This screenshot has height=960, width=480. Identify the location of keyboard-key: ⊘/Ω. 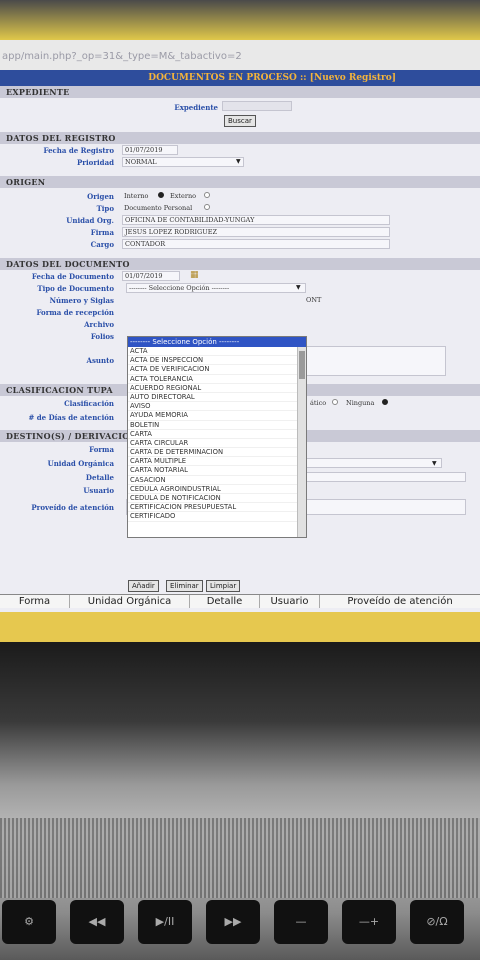
(437, 922).